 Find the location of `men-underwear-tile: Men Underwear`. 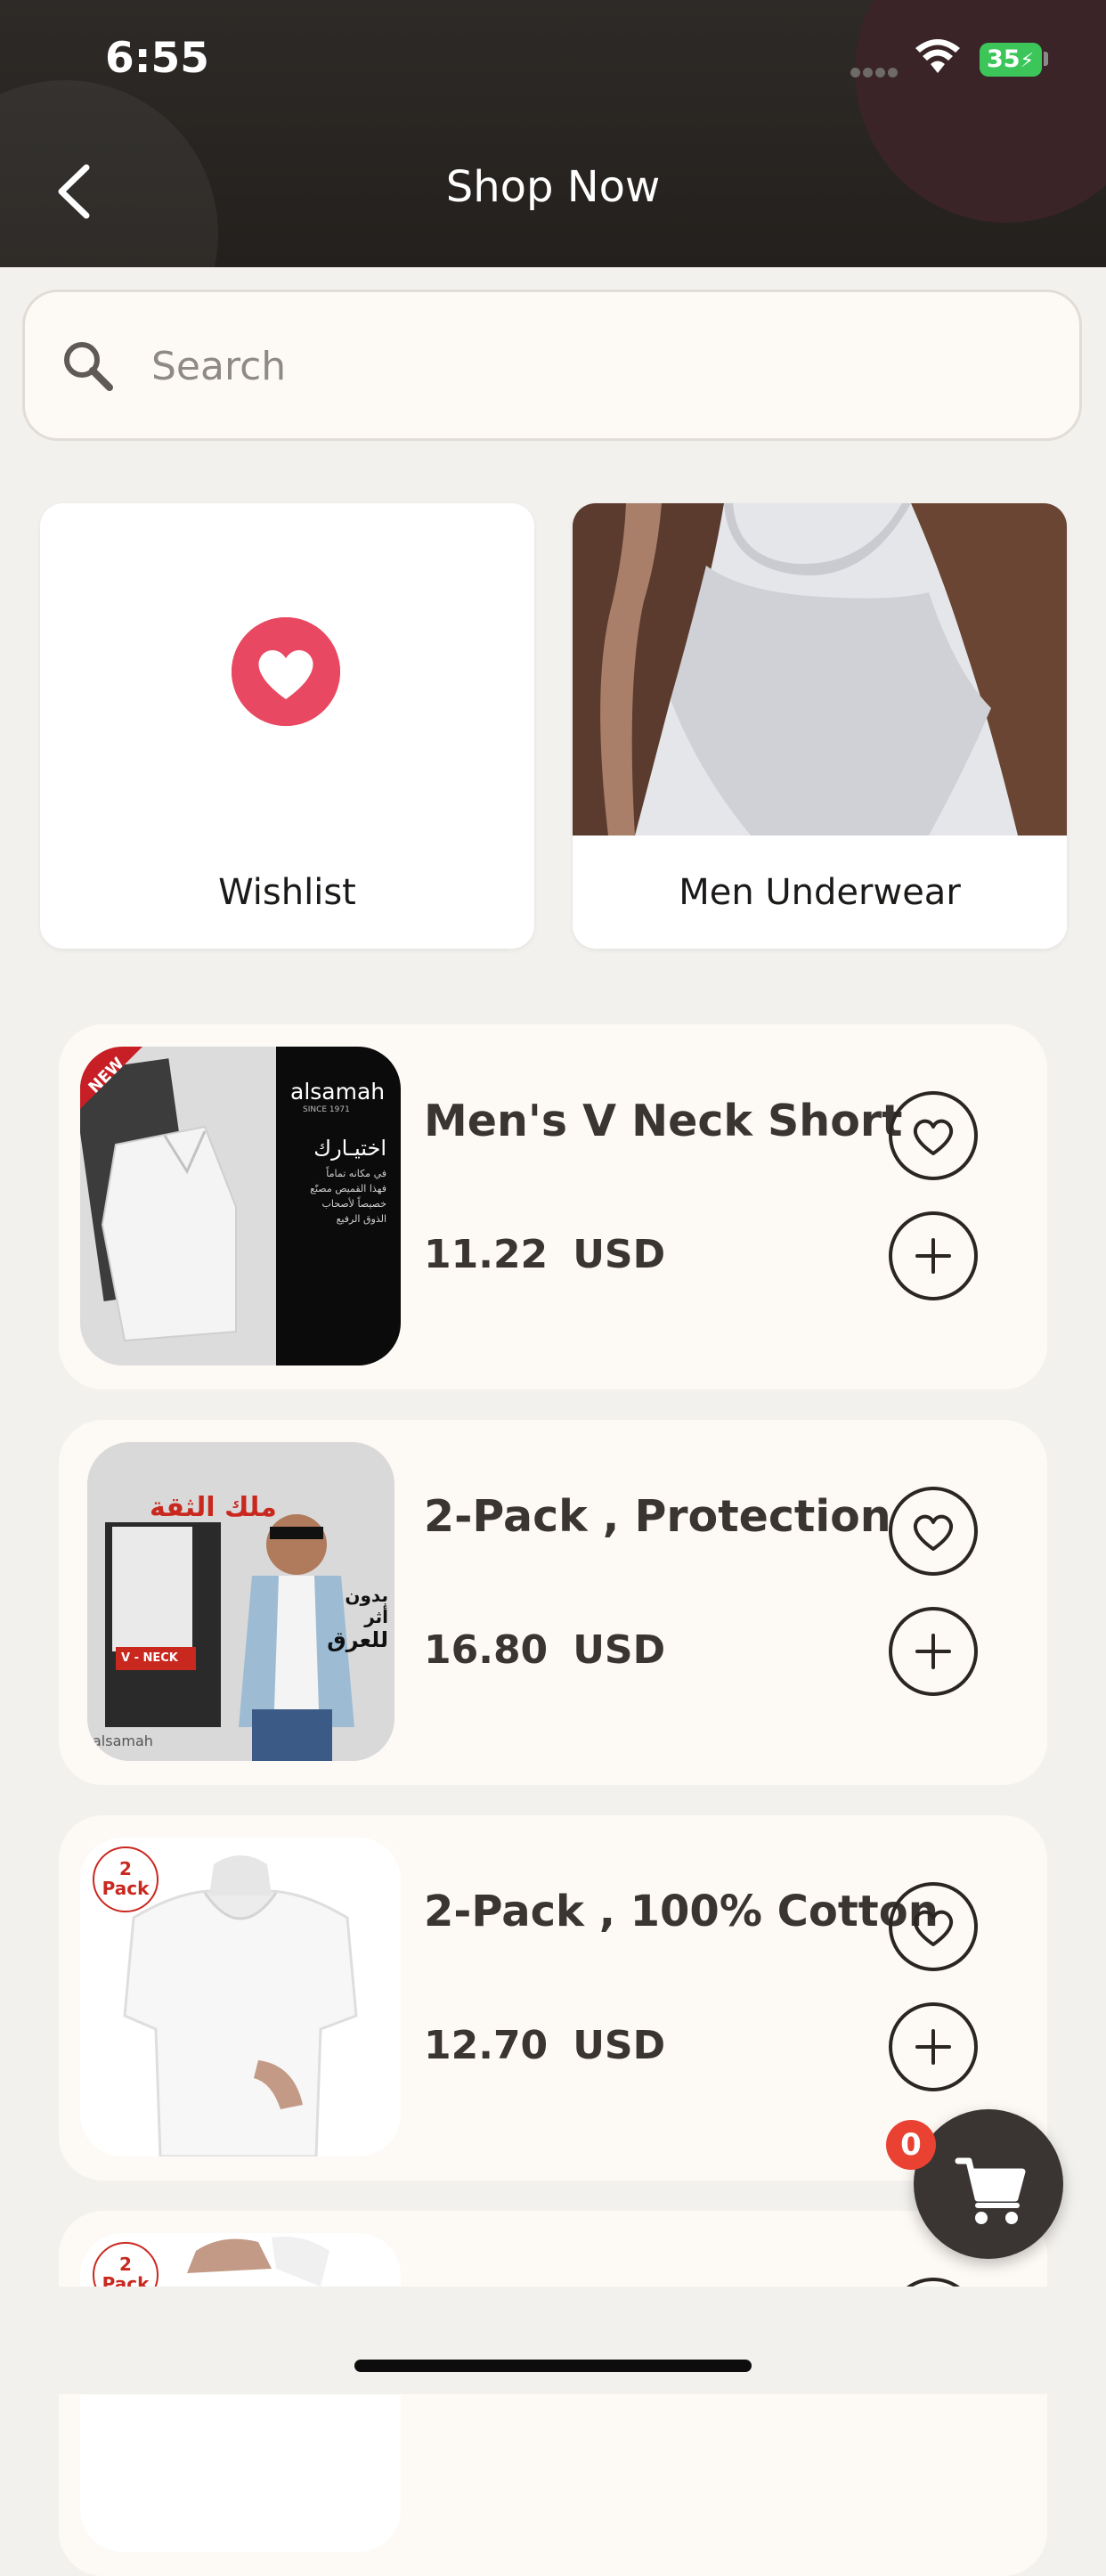

men-underwear-tile: Men Underwear is located at coordinates (820, 726).